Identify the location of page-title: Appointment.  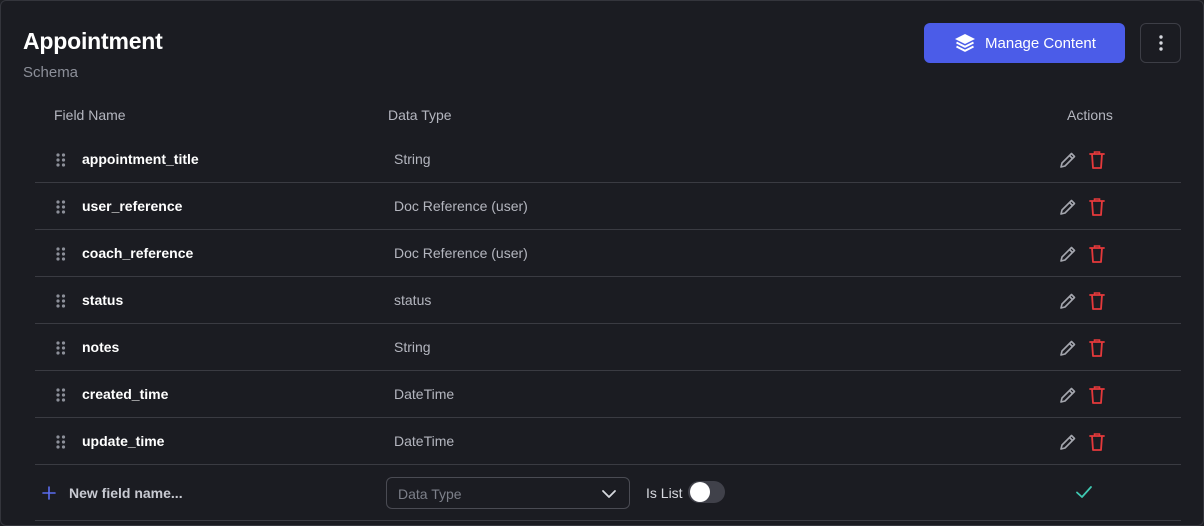
(93, 41).